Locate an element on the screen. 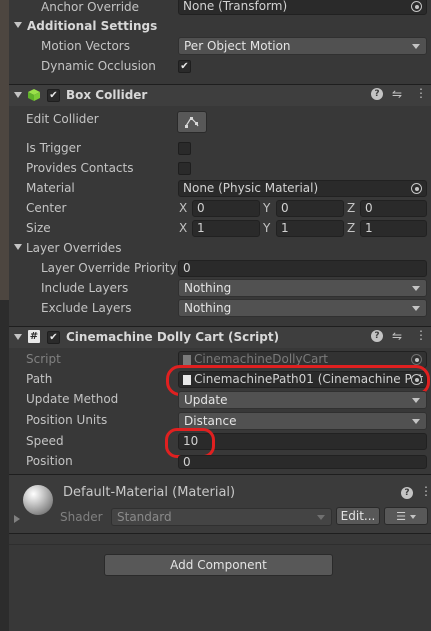  script-file-icon is located at coordinates (187, 359).